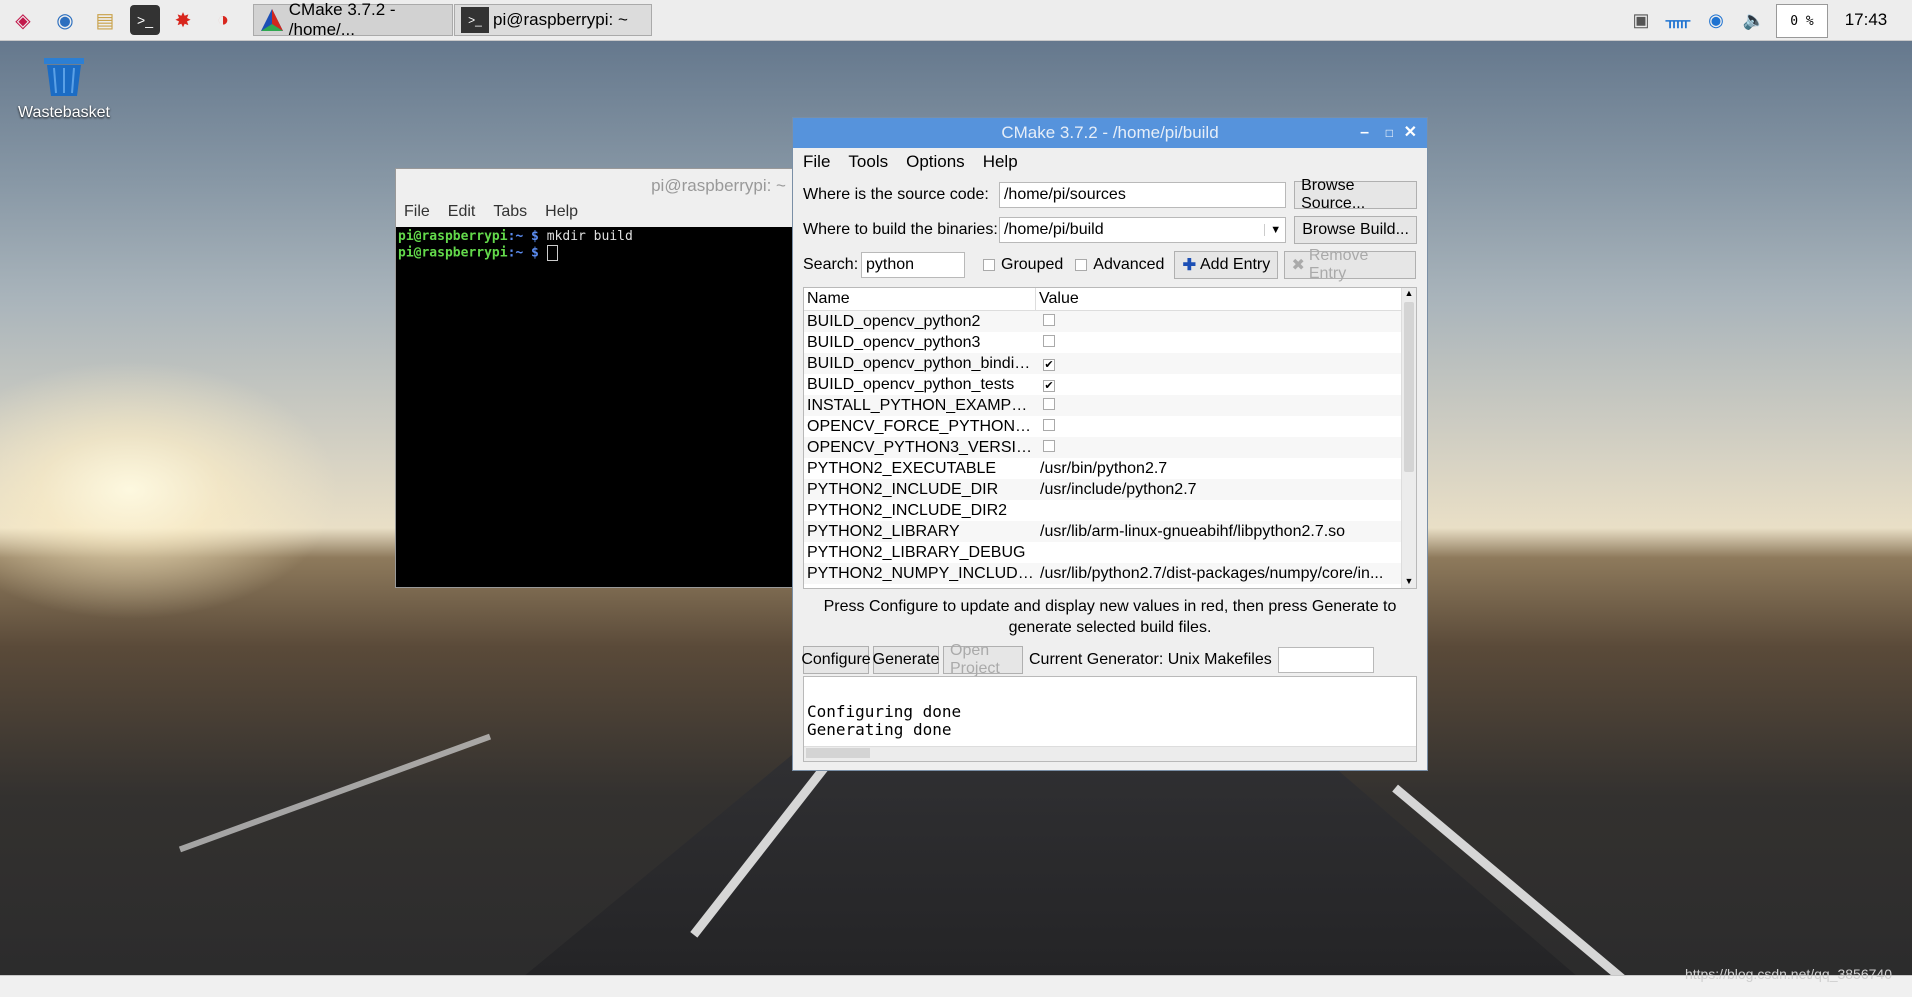 This screenshot has width=1912, height=997. I want to click on wifi-icon: ◉, so click(1716, 20).